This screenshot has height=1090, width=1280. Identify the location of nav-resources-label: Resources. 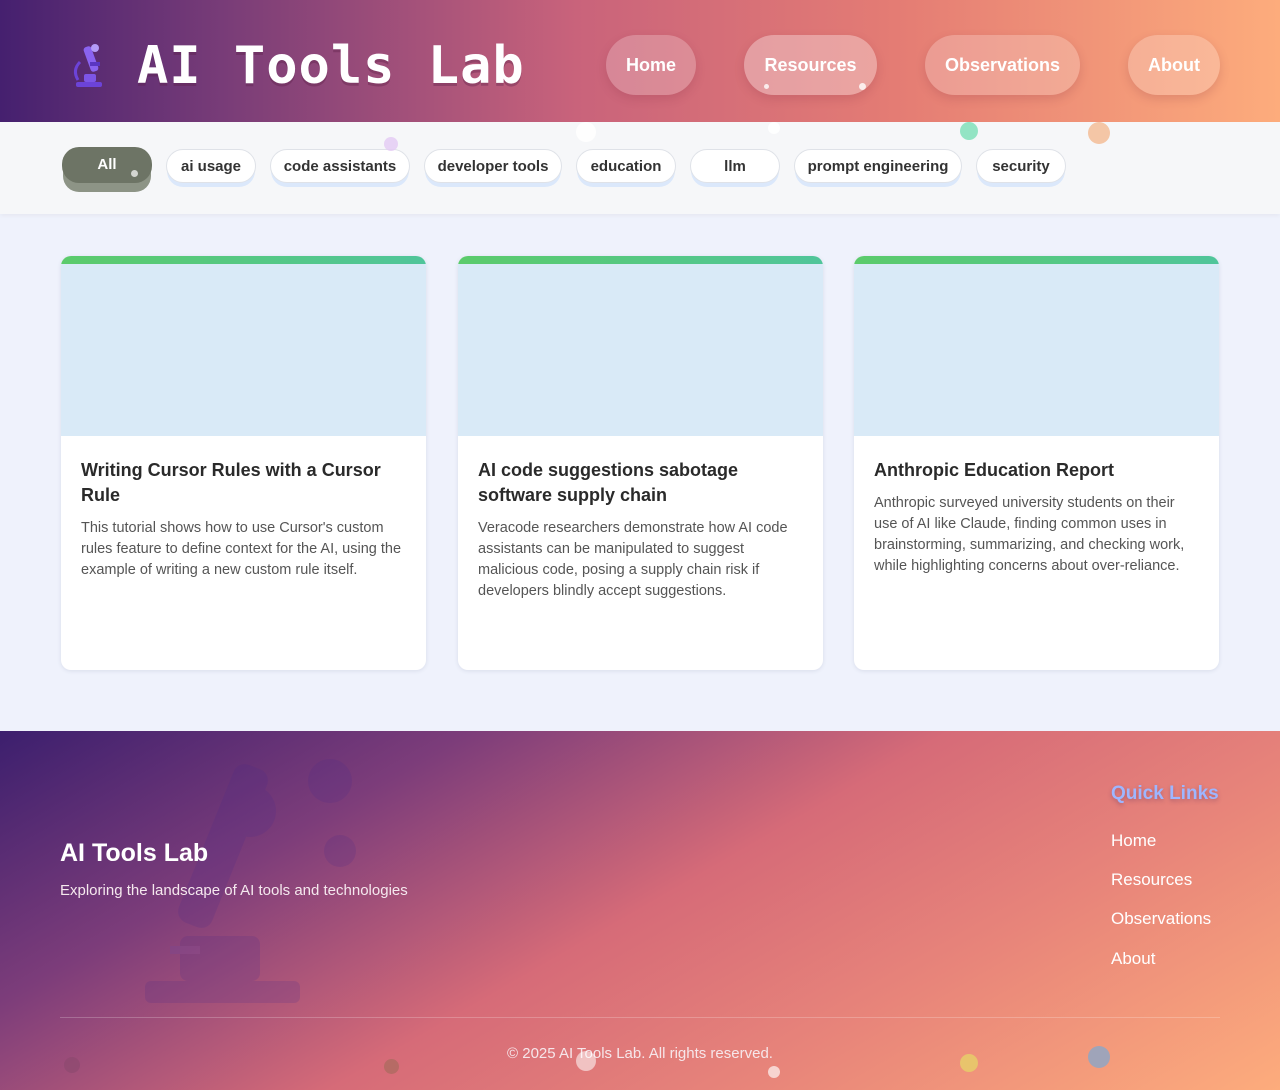
(810, 65).